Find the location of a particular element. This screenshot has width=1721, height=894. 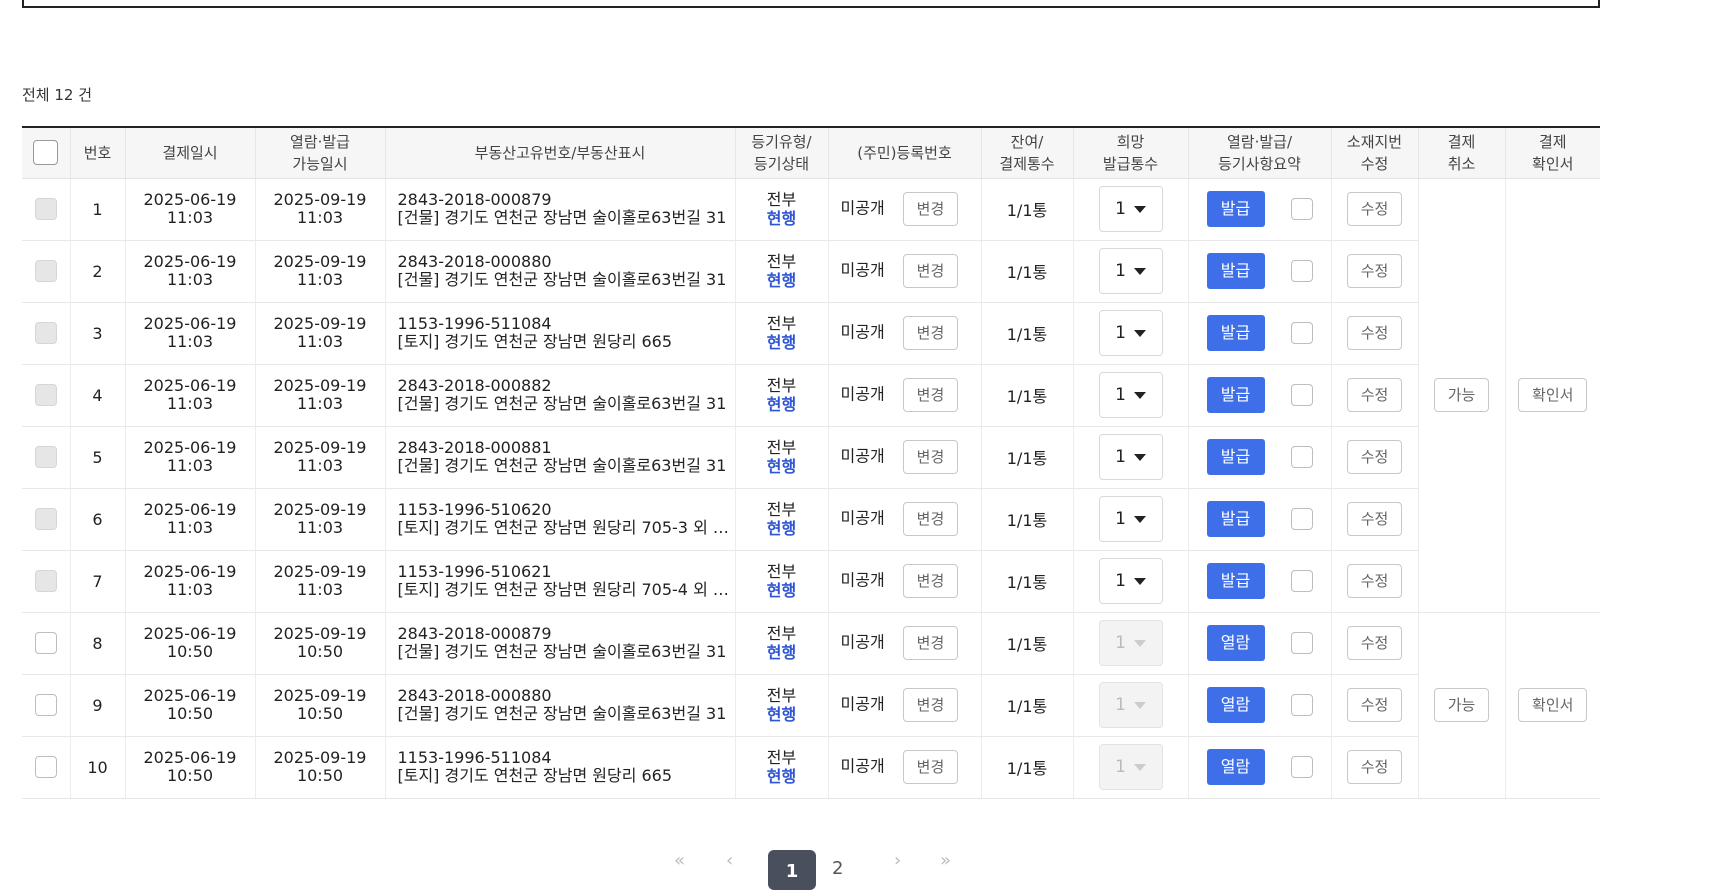

avail-at-cell: 2025-09-19 10:50 is located at coordinates (320, 643).